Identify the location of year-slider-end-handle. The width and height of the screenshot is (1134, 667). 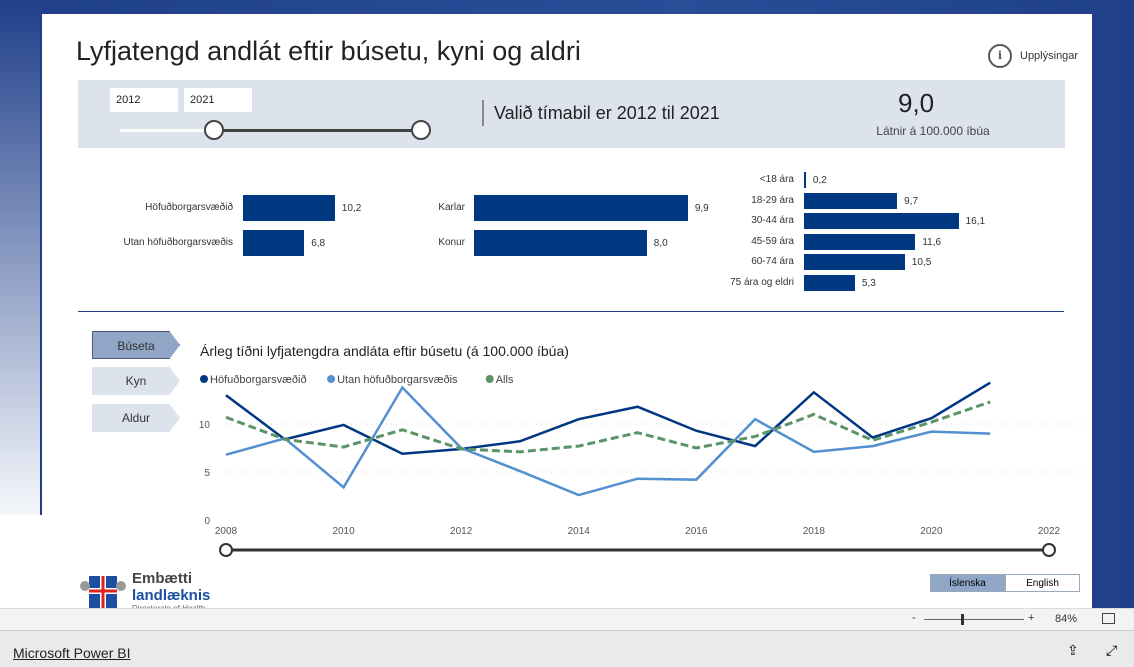
(421, 130).